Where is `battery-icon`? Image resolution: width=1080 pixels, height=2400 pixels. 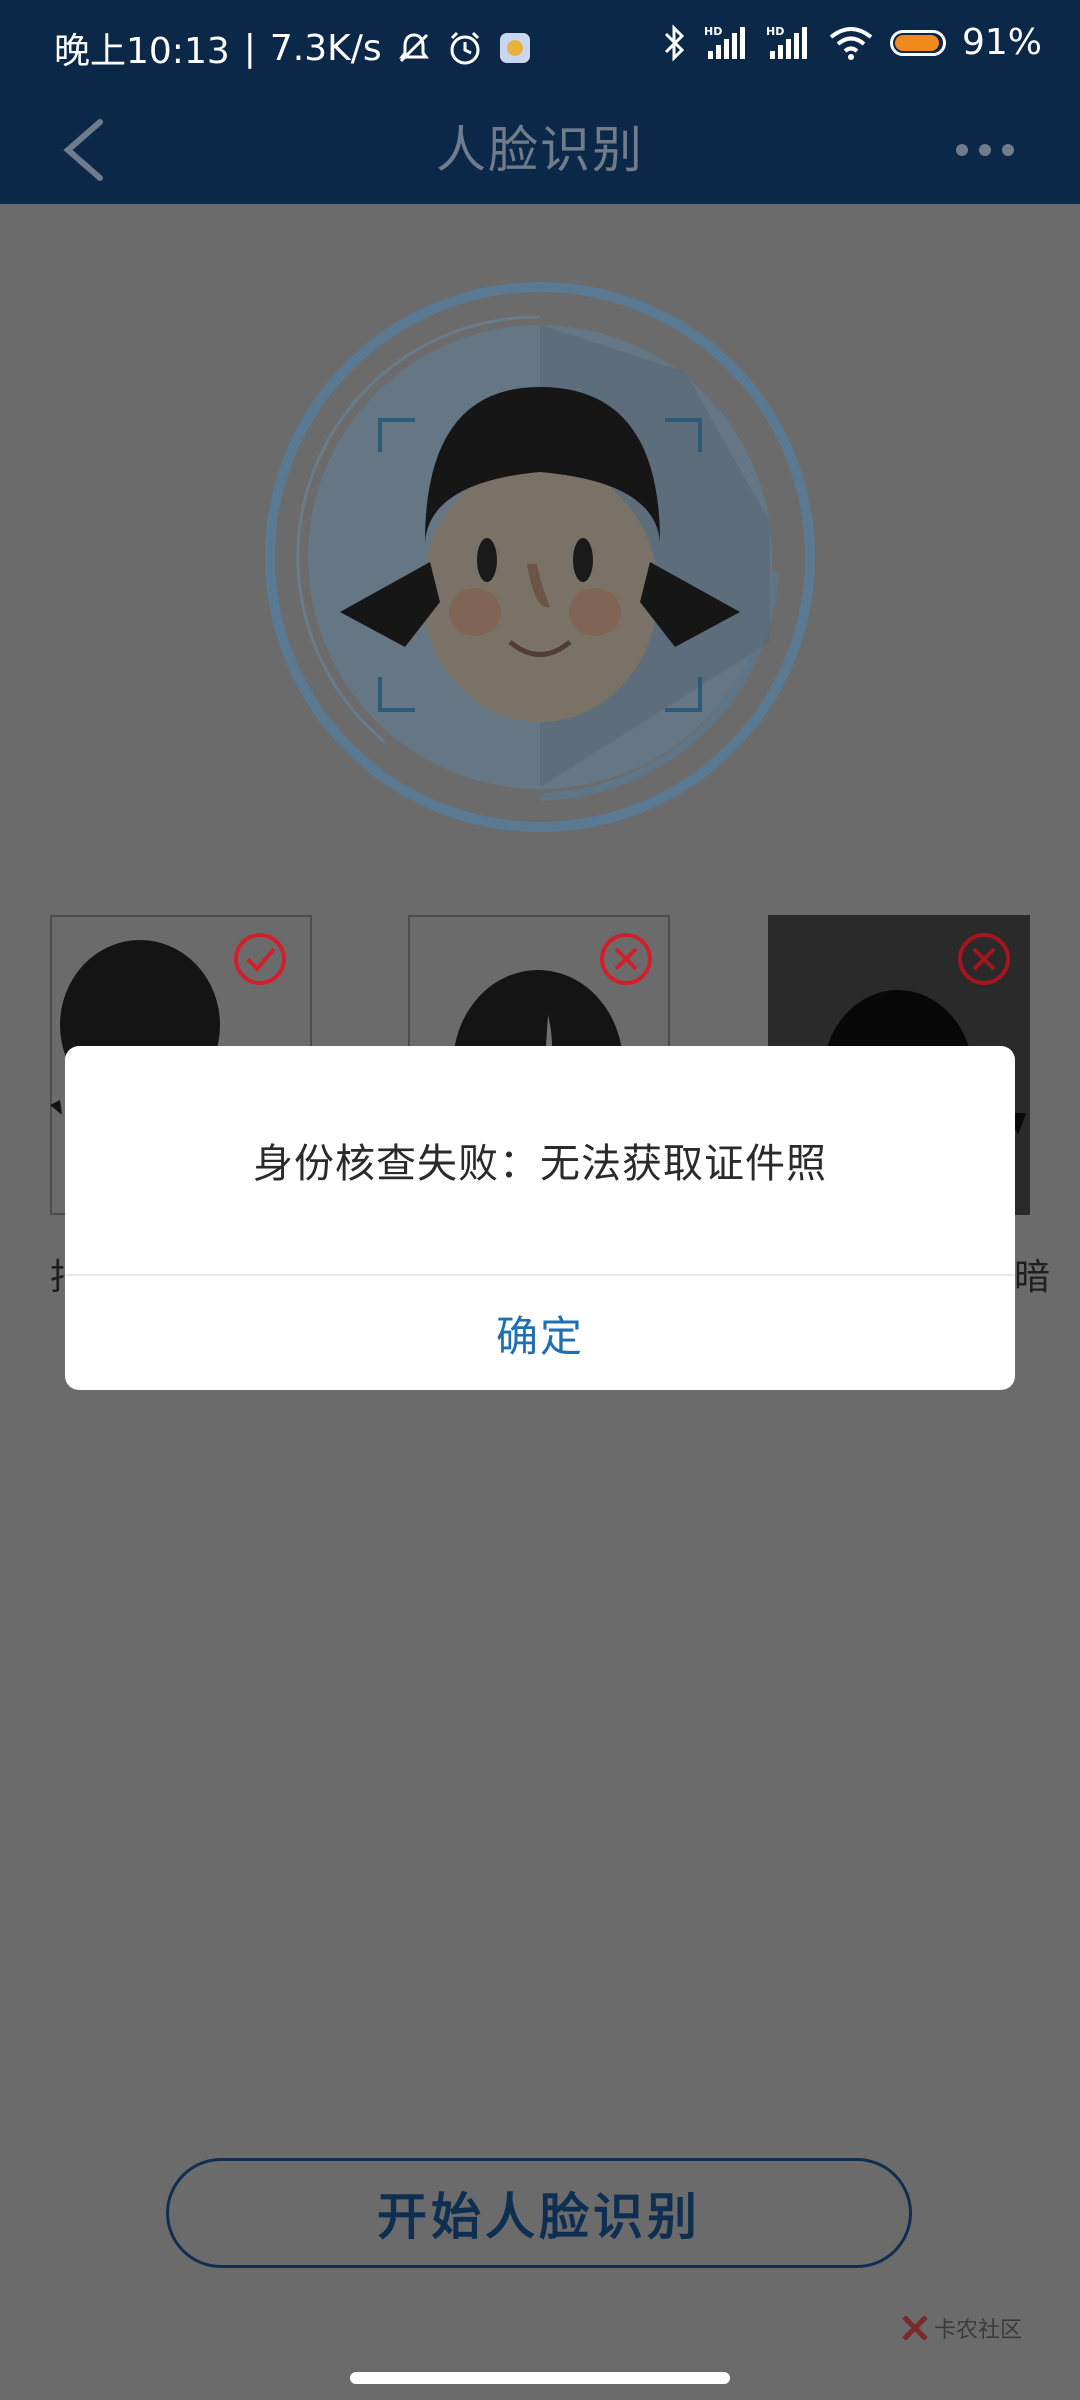
battery-icon is located at coordinates (917, 42).